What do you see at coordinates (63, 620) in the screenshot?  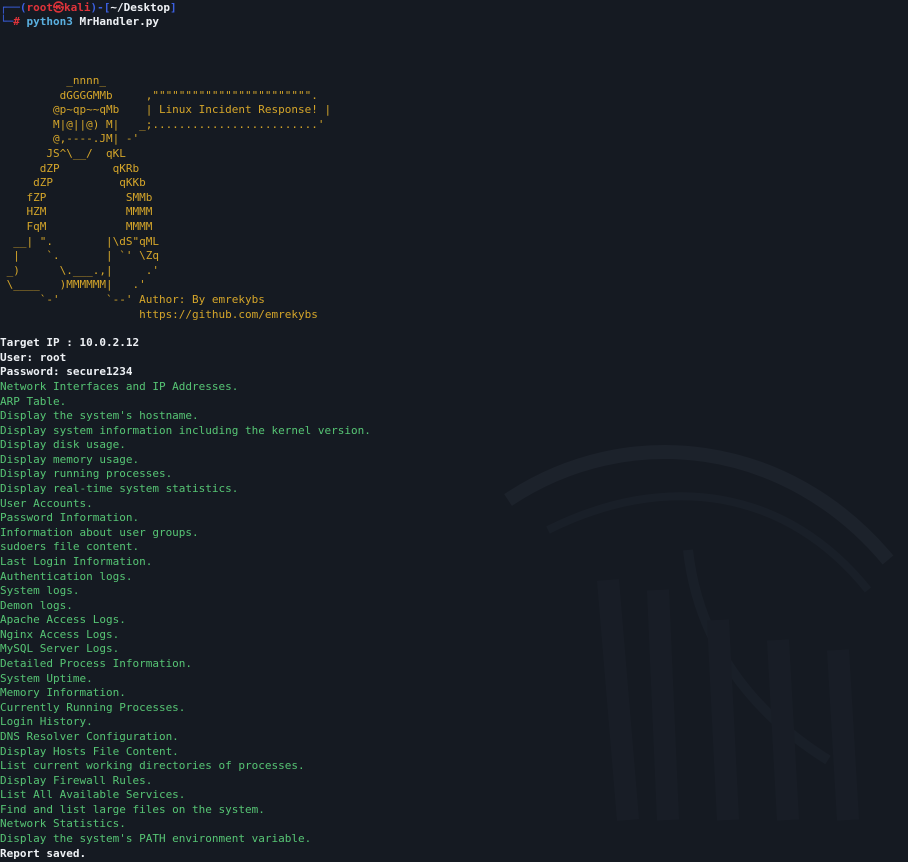 I see `output-line: Apache Access Logs.` at bounding box center [63, 620].